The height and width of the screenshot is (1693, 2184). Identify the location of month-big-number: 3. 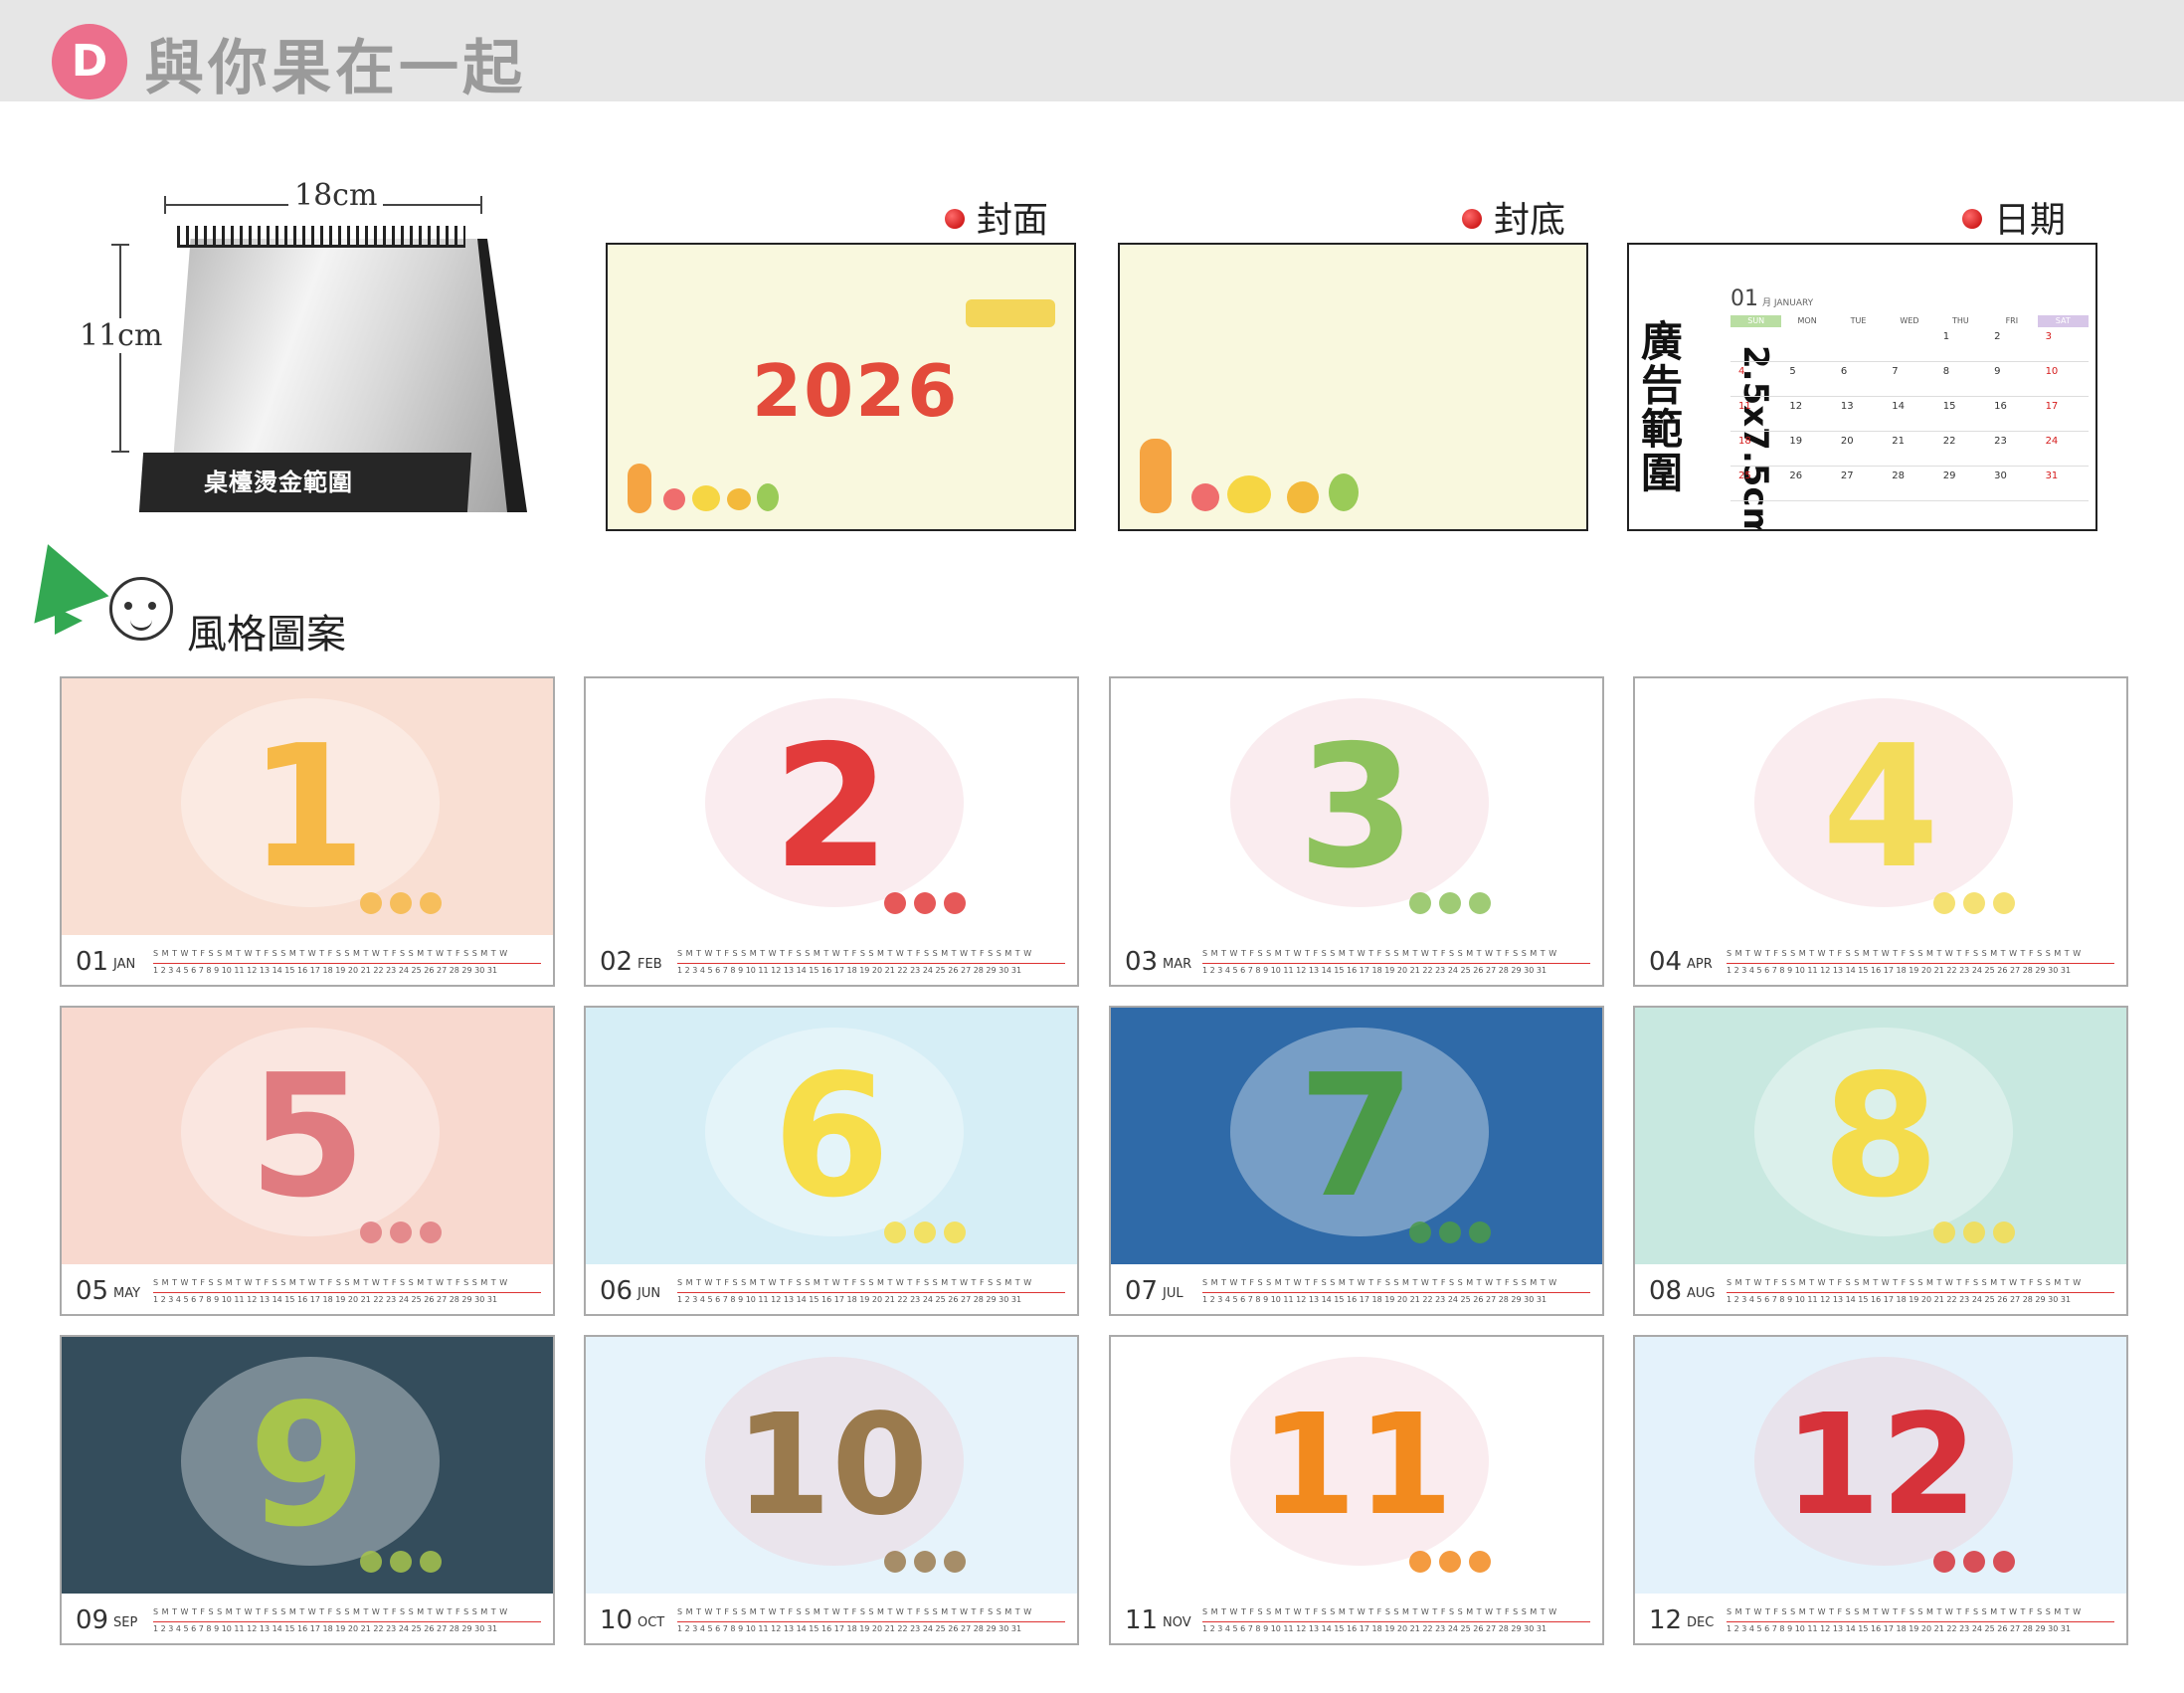
(1356, 807).